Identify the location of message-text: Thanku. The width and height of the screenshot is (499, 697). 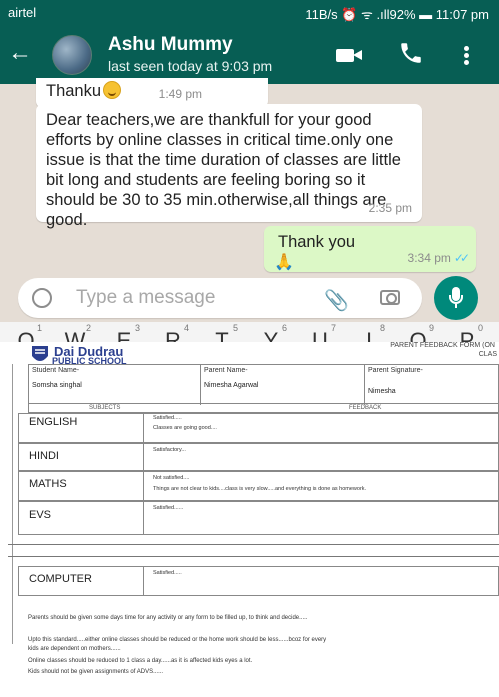
(74, 91).